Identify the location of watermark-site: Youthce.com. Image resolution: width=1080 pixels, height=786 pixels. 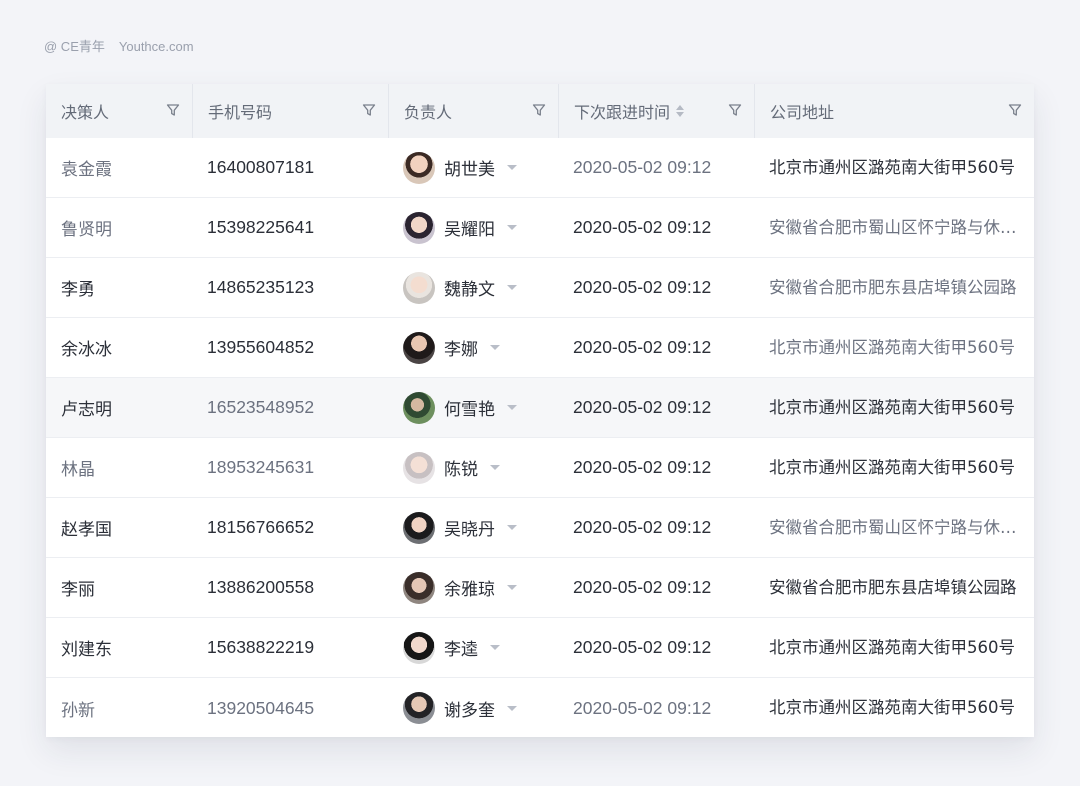
(156, 46).